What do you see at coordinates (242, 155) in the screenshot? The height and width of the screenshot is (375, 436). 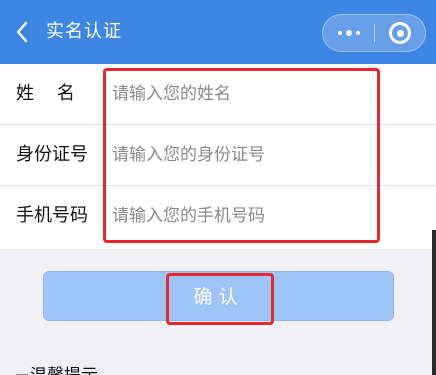 I see `id-number-input` at bounding box center [242, 155].